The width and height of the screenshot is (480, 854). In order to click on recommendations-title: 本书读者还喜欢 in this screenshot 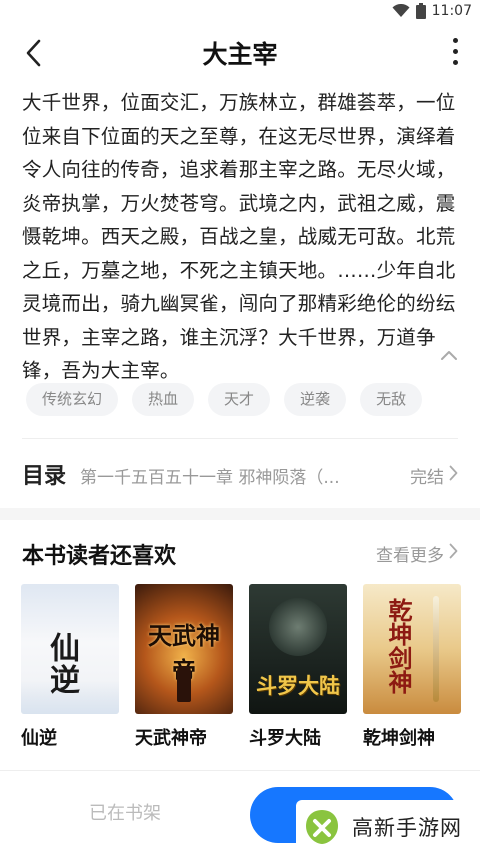, I will do `click(99, 556)`.